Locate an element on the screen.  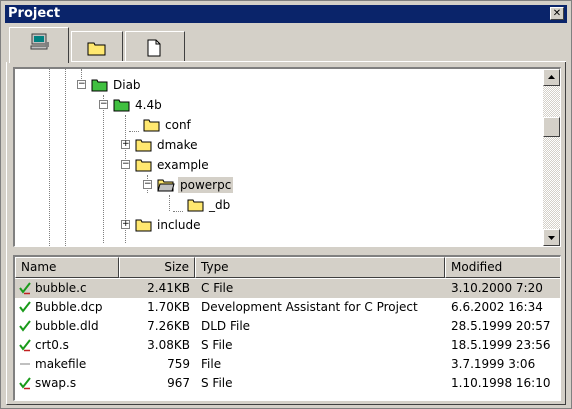
arrow-up-icon is located at coordinates (551, 77).